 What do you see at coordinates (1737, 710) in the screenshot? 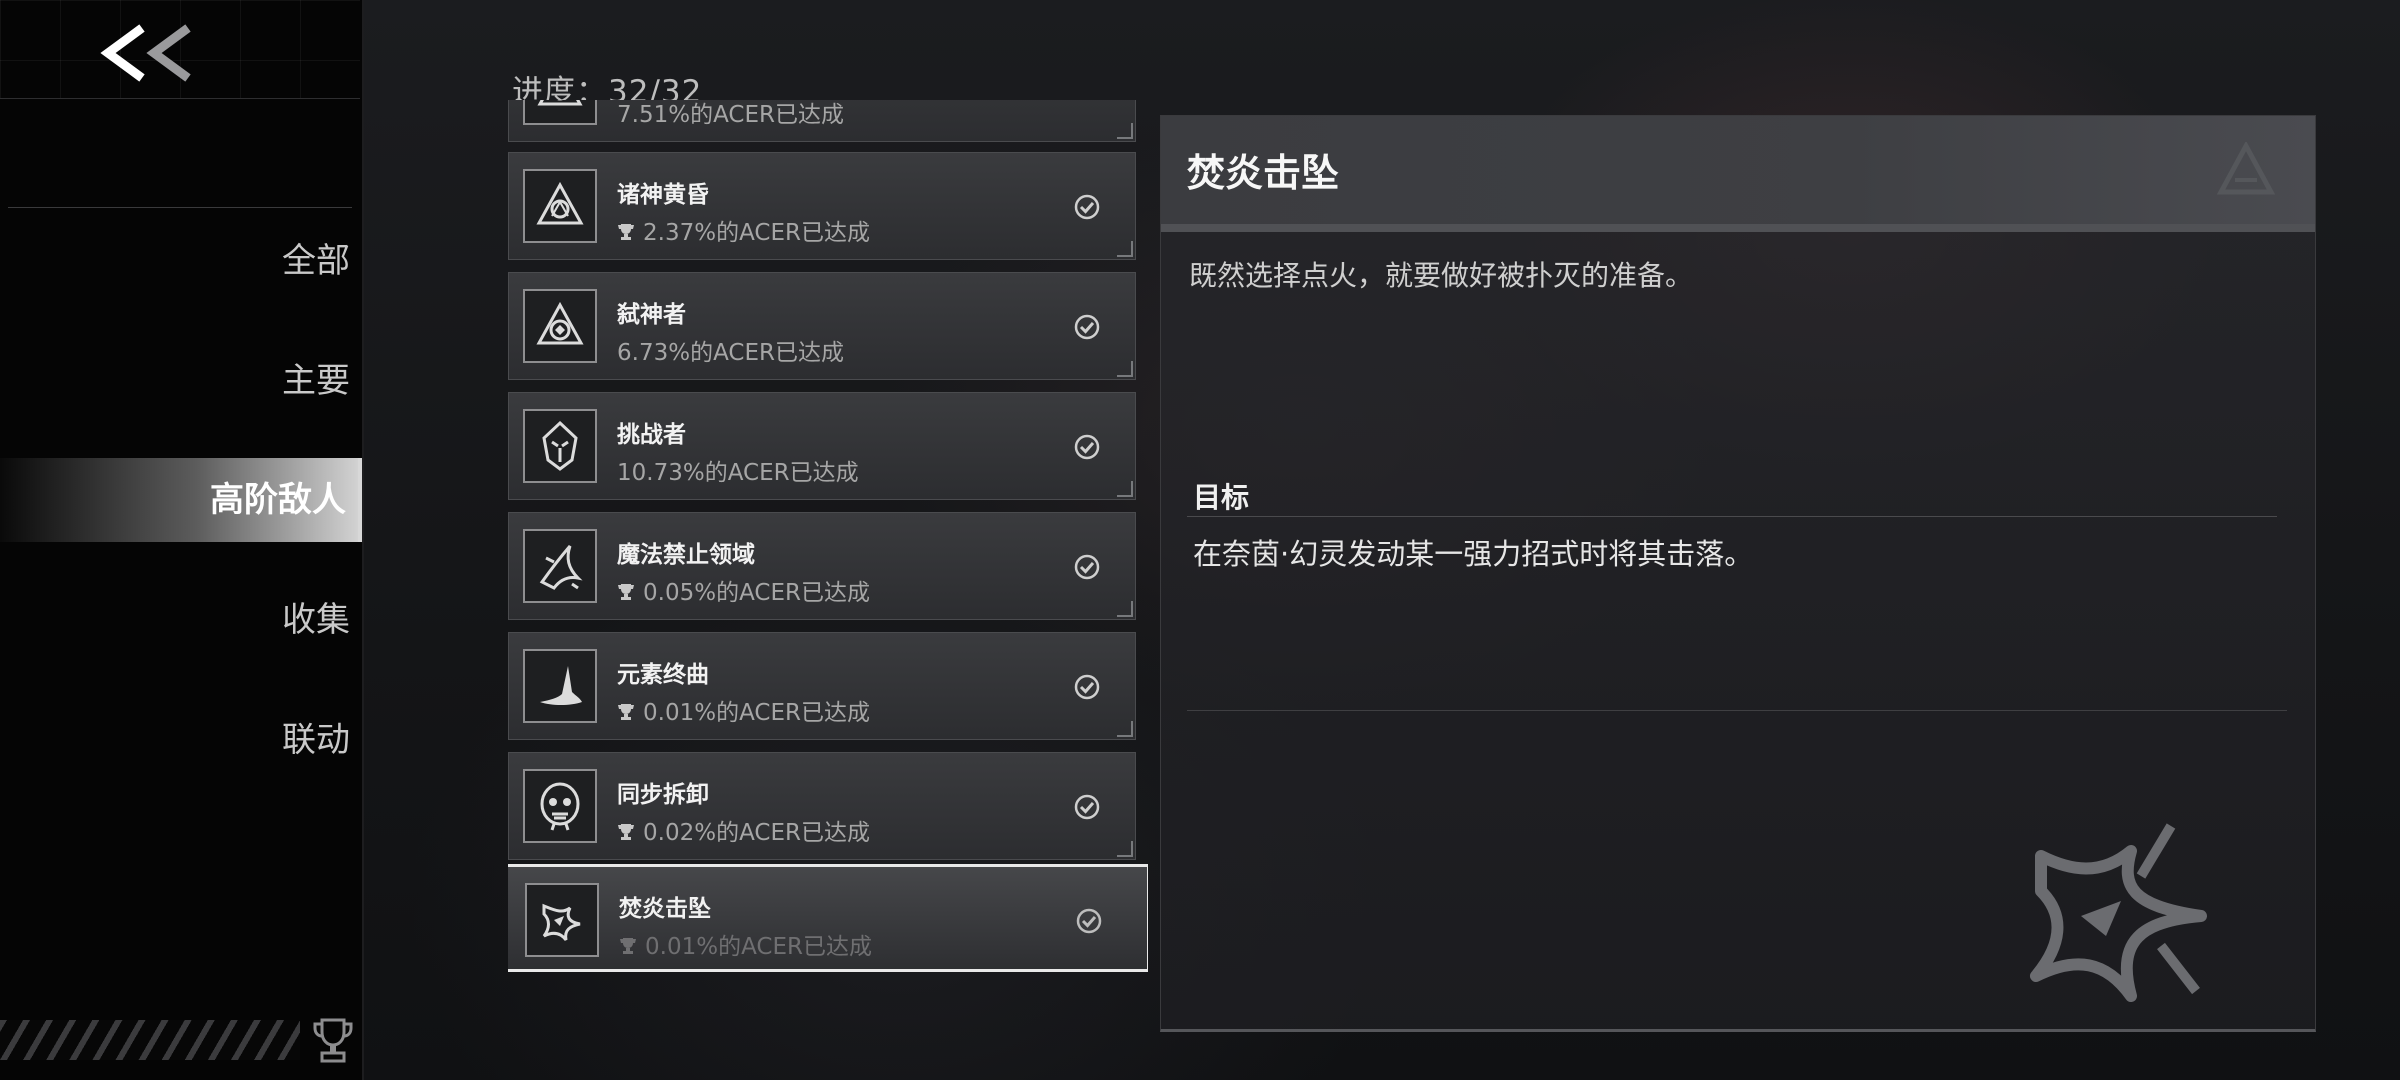
I see `section-divider` at bounding box center [1737, 710].